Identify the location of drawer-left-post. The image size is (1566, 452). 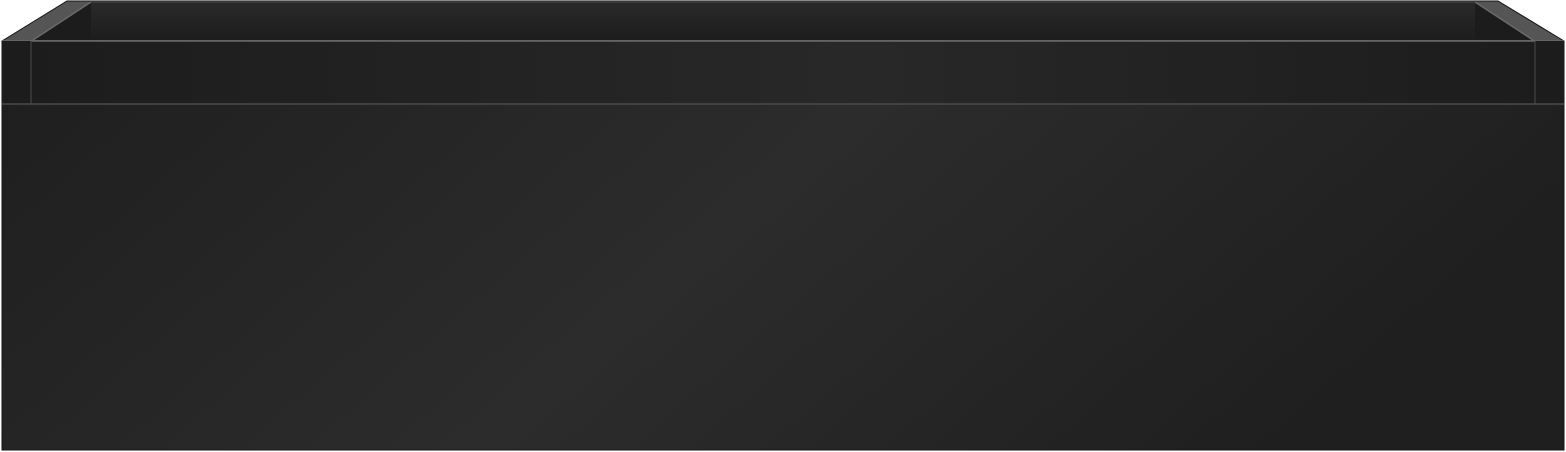
(16, 72).